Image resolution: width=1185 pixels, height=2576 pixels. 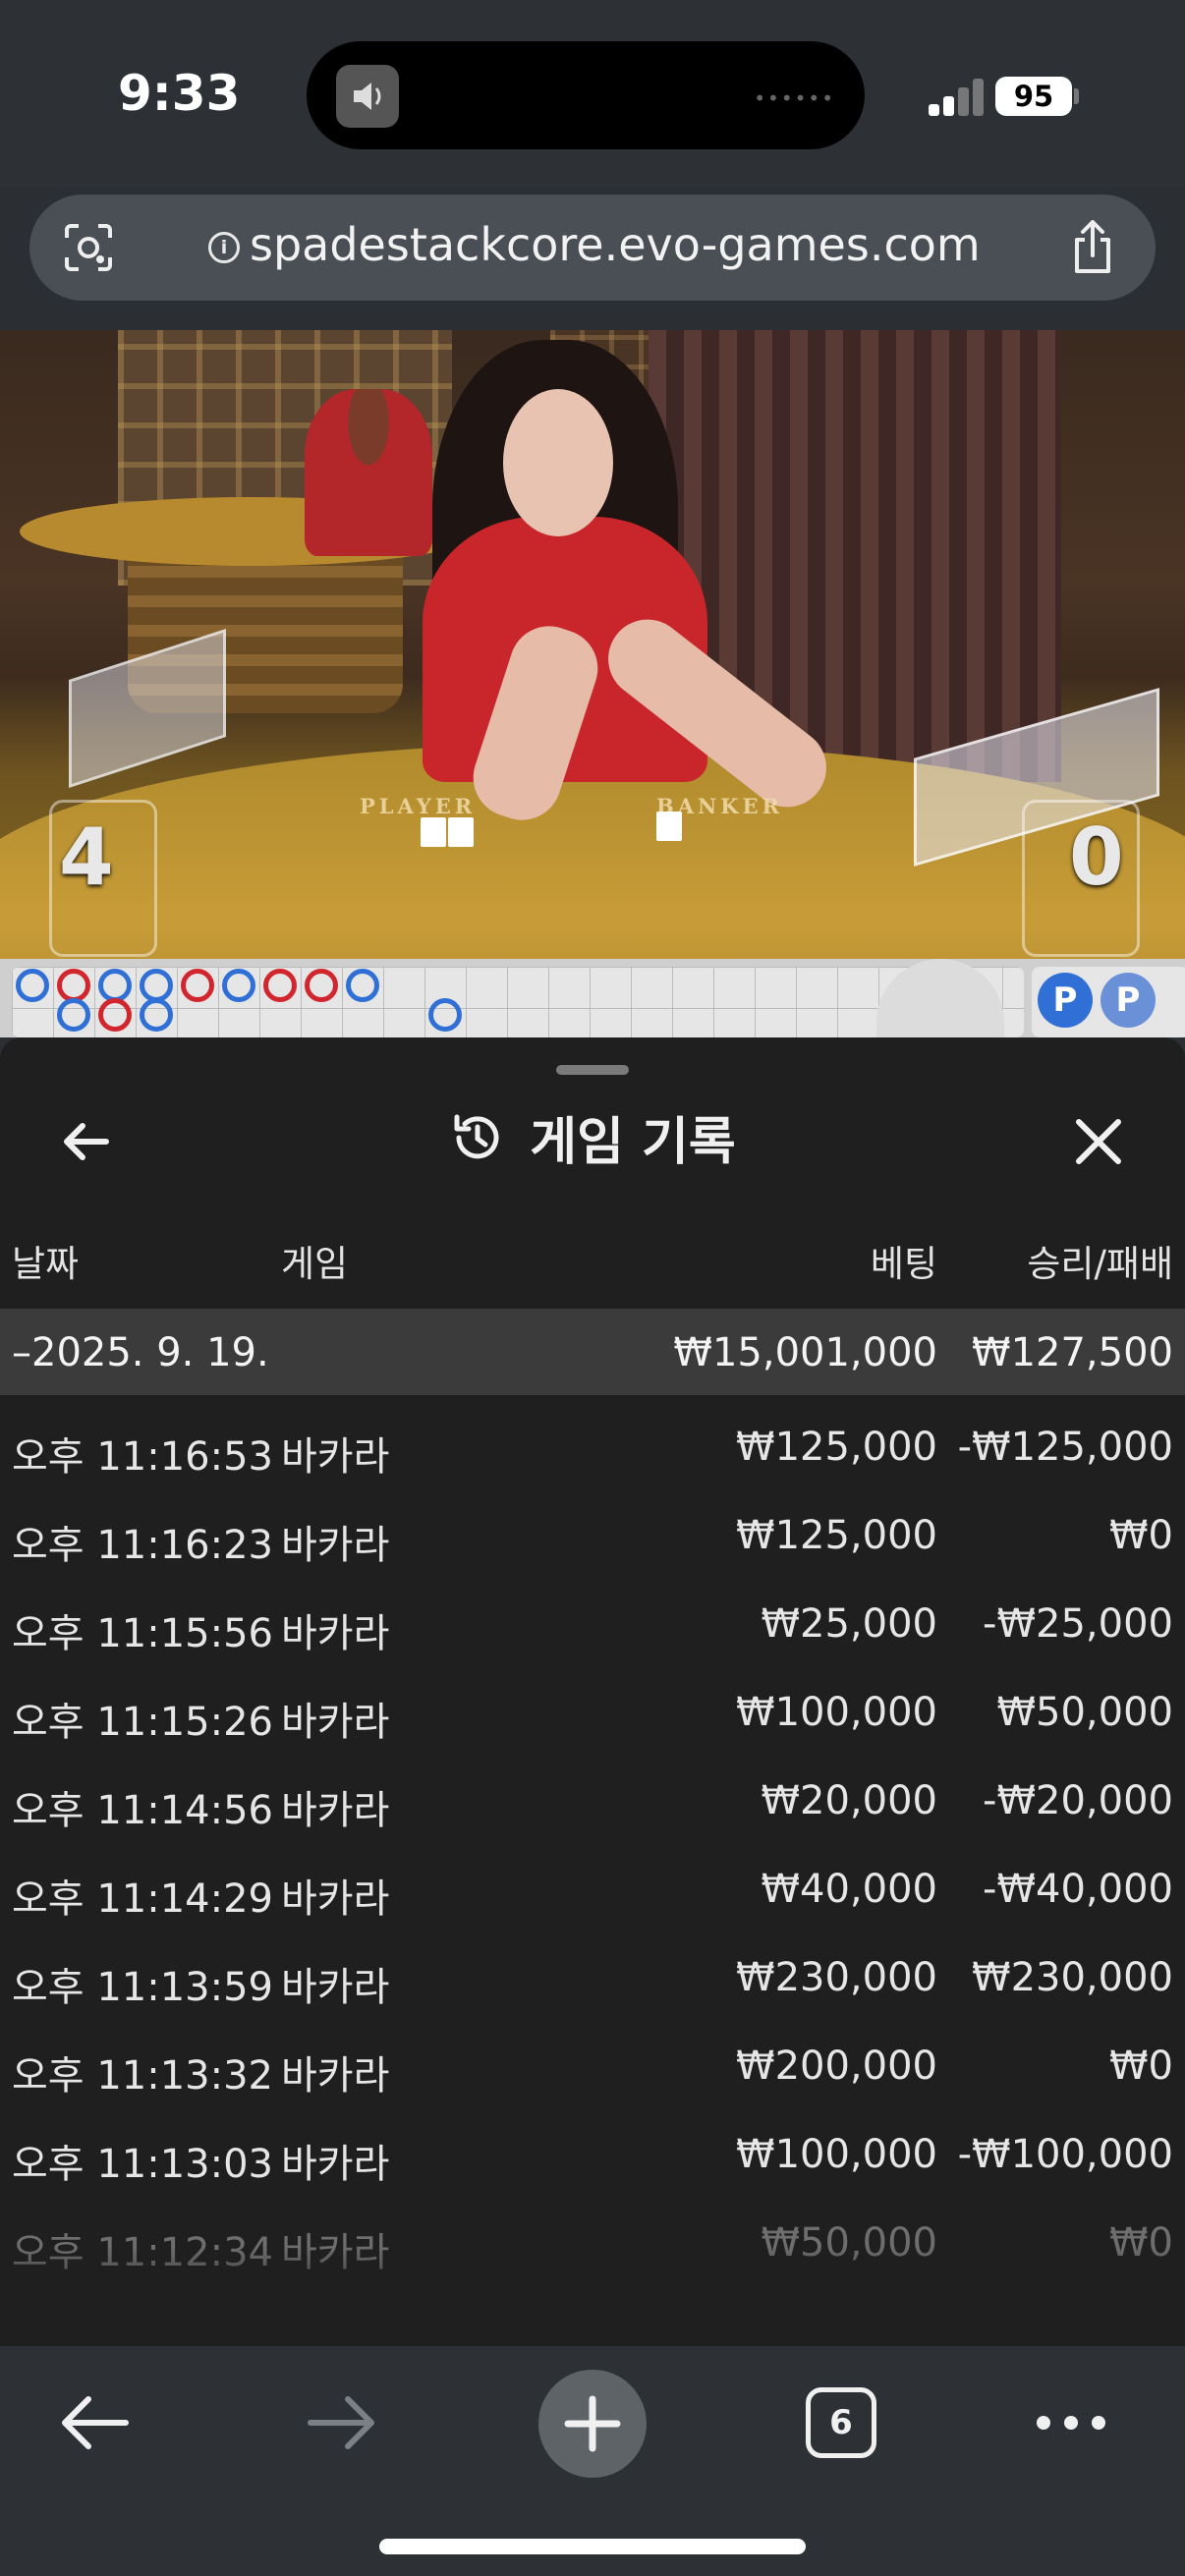 I want to click on url-bar: i spadestackcore.evo-games.com, so click(x=592, y=248).